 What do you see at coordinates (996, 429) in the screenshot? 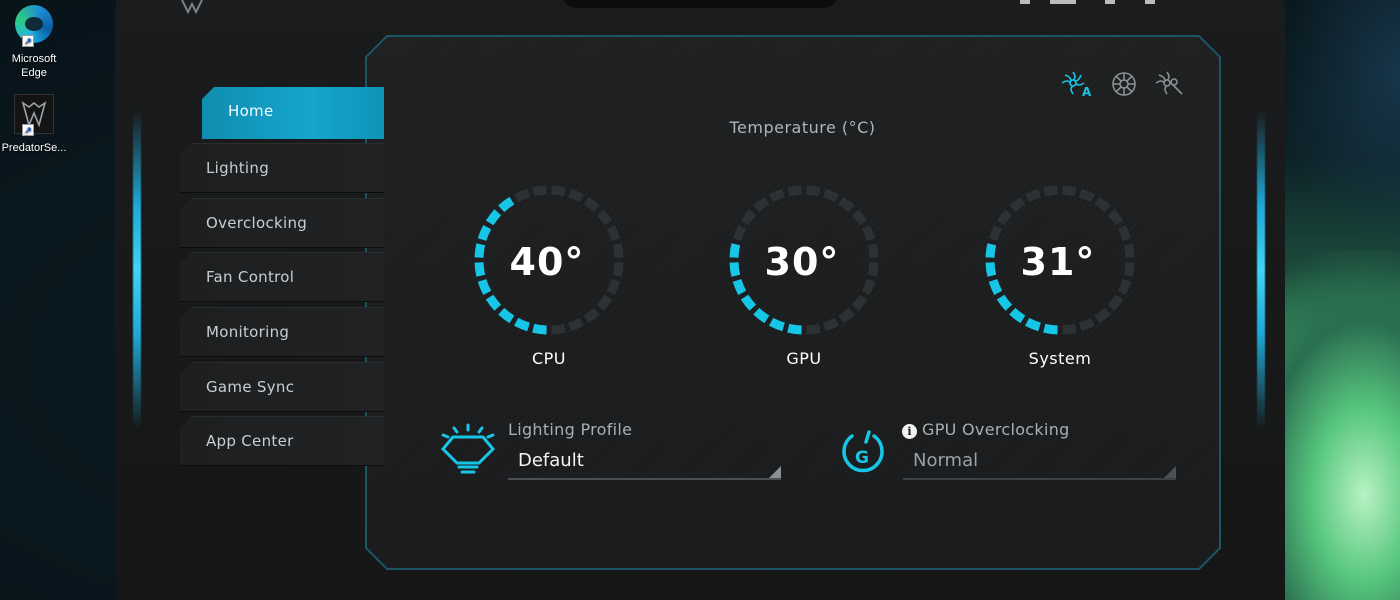
I see `gpu-overclocking-label: GPU Overclocking` at bounding box center [996, 429].